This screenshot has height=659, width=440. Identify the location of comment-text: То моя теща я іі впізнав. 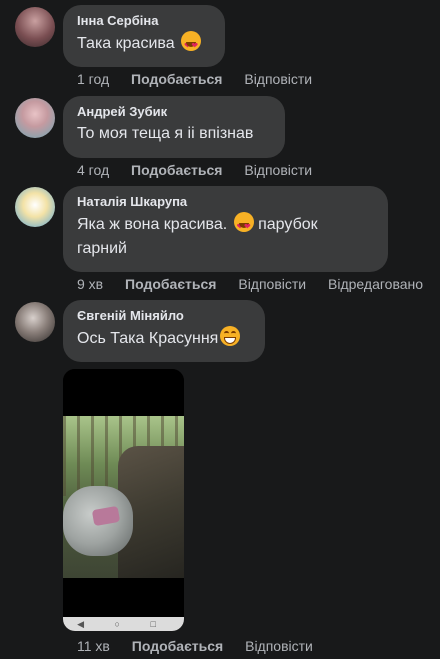
(165, 133).